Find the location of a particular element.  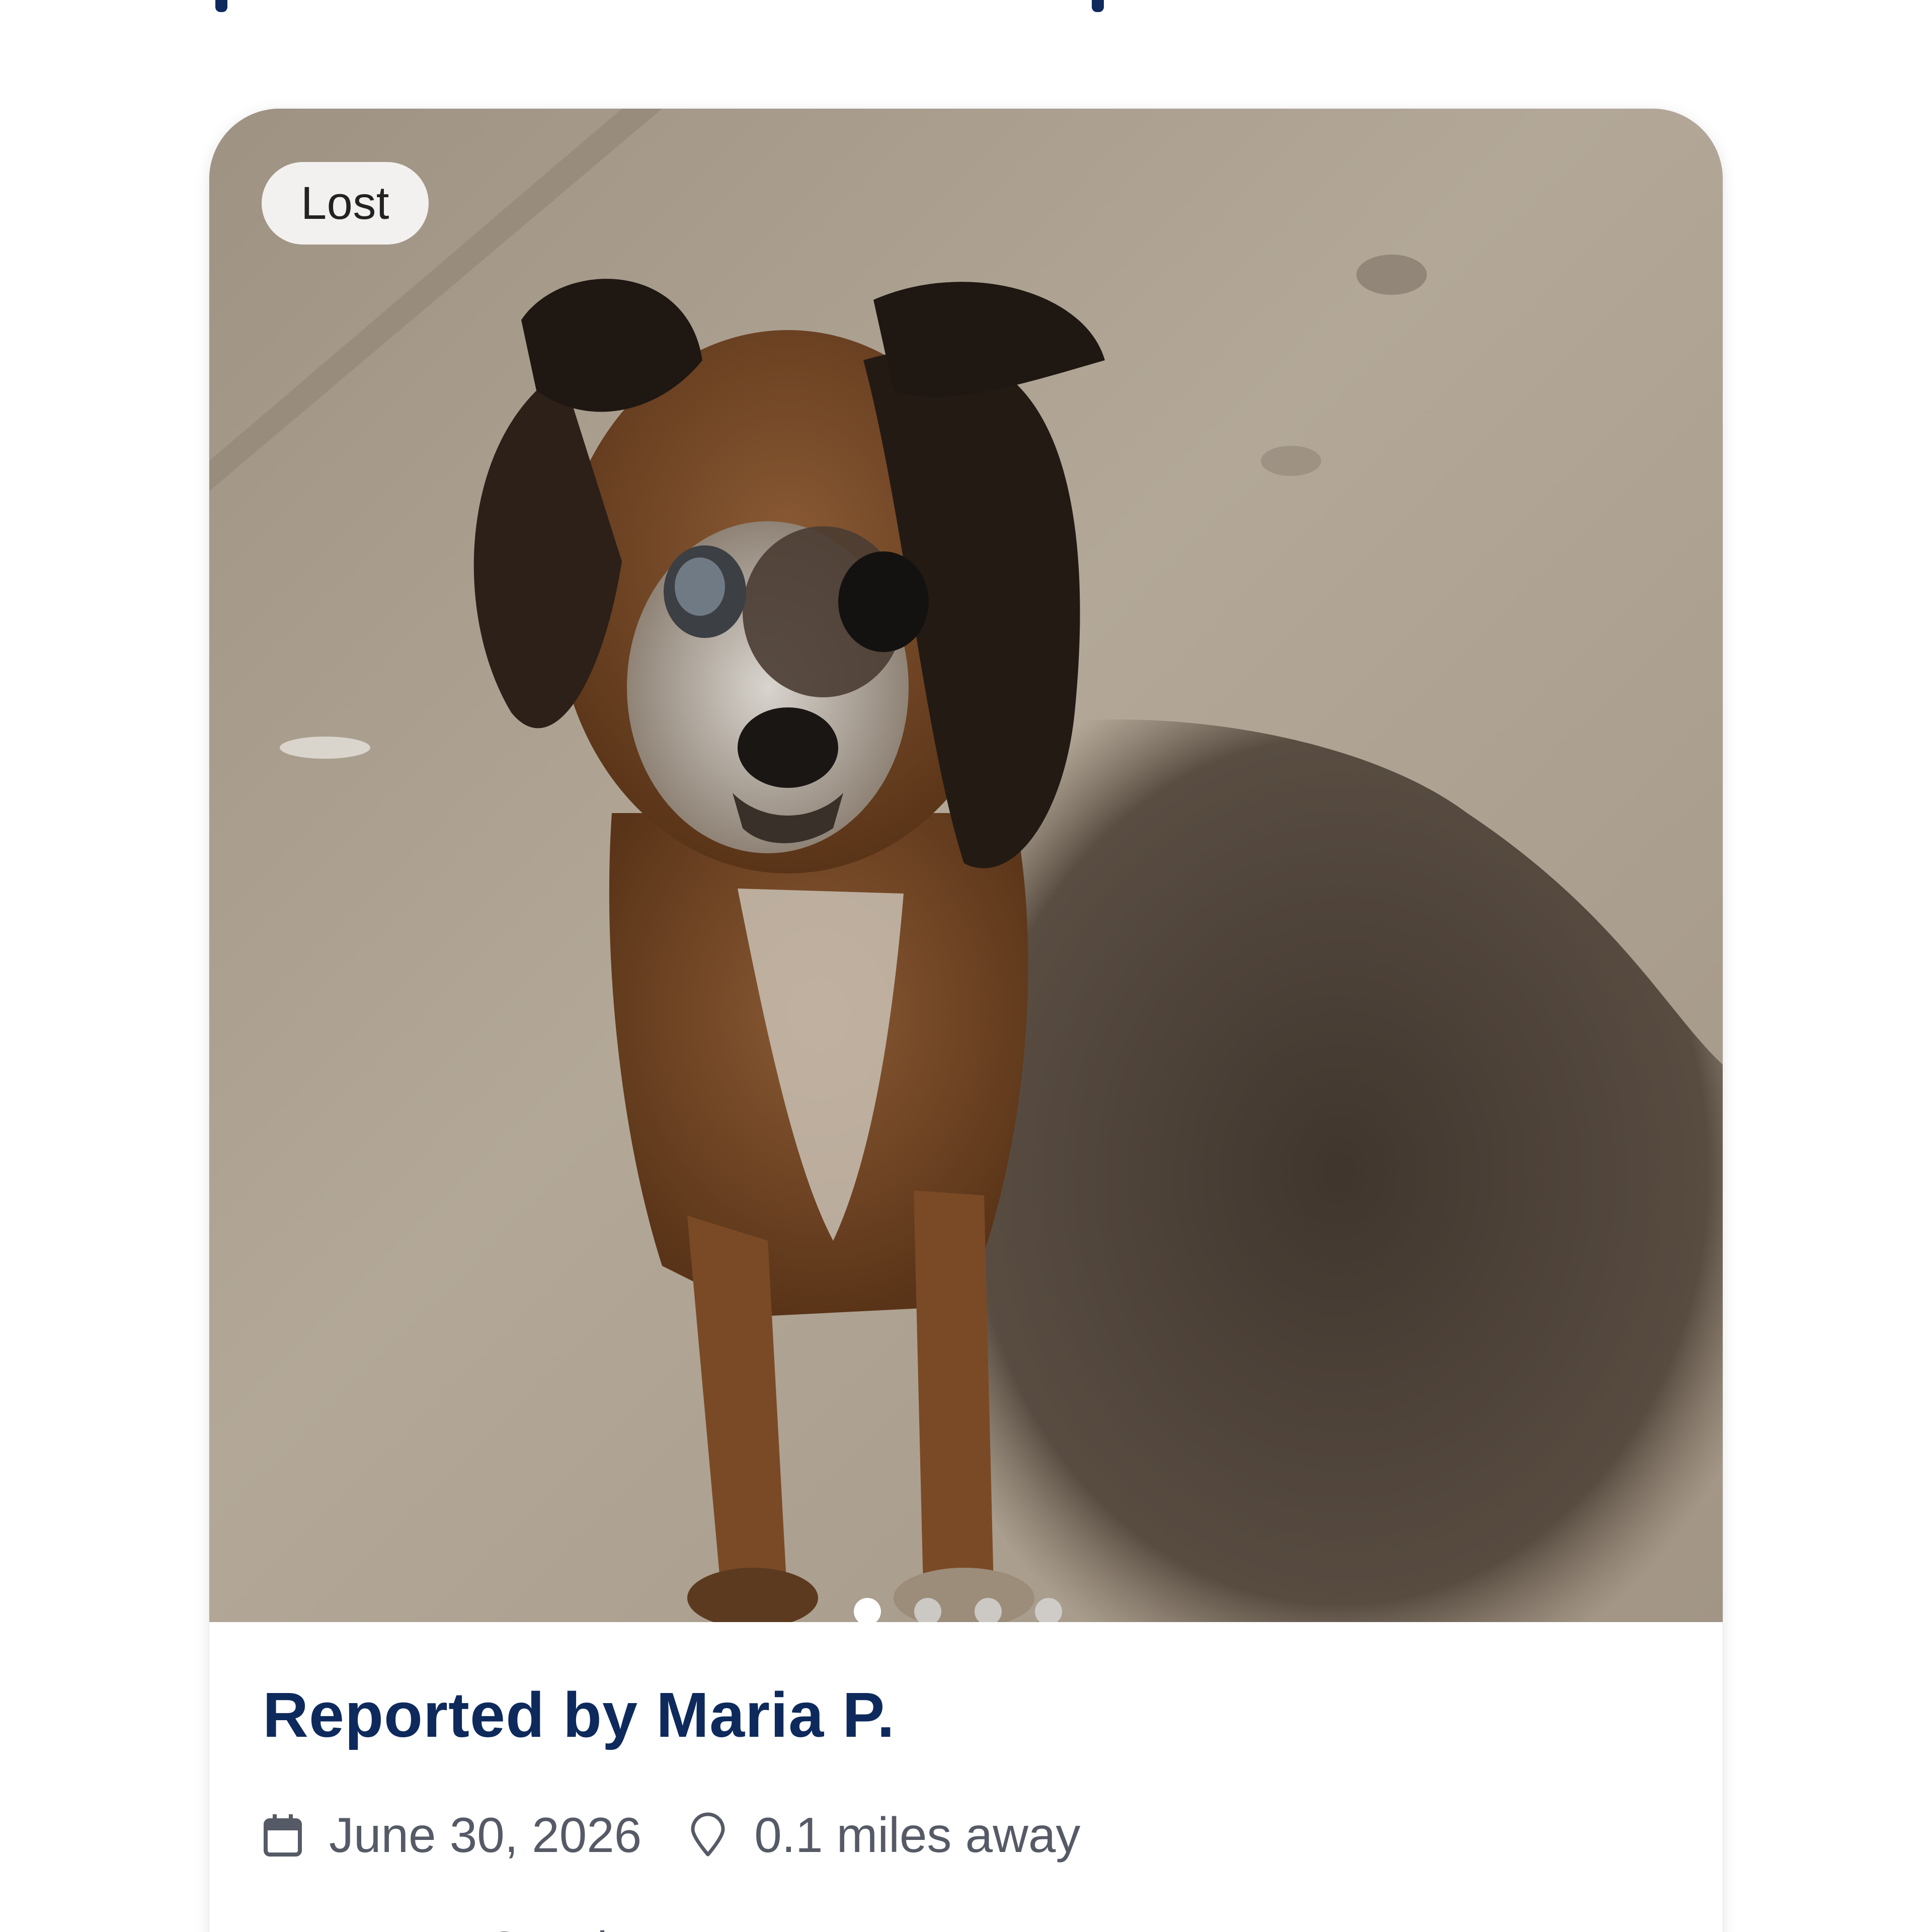

report-date: June 30, 2026 is located at coordinates (452, 1835).